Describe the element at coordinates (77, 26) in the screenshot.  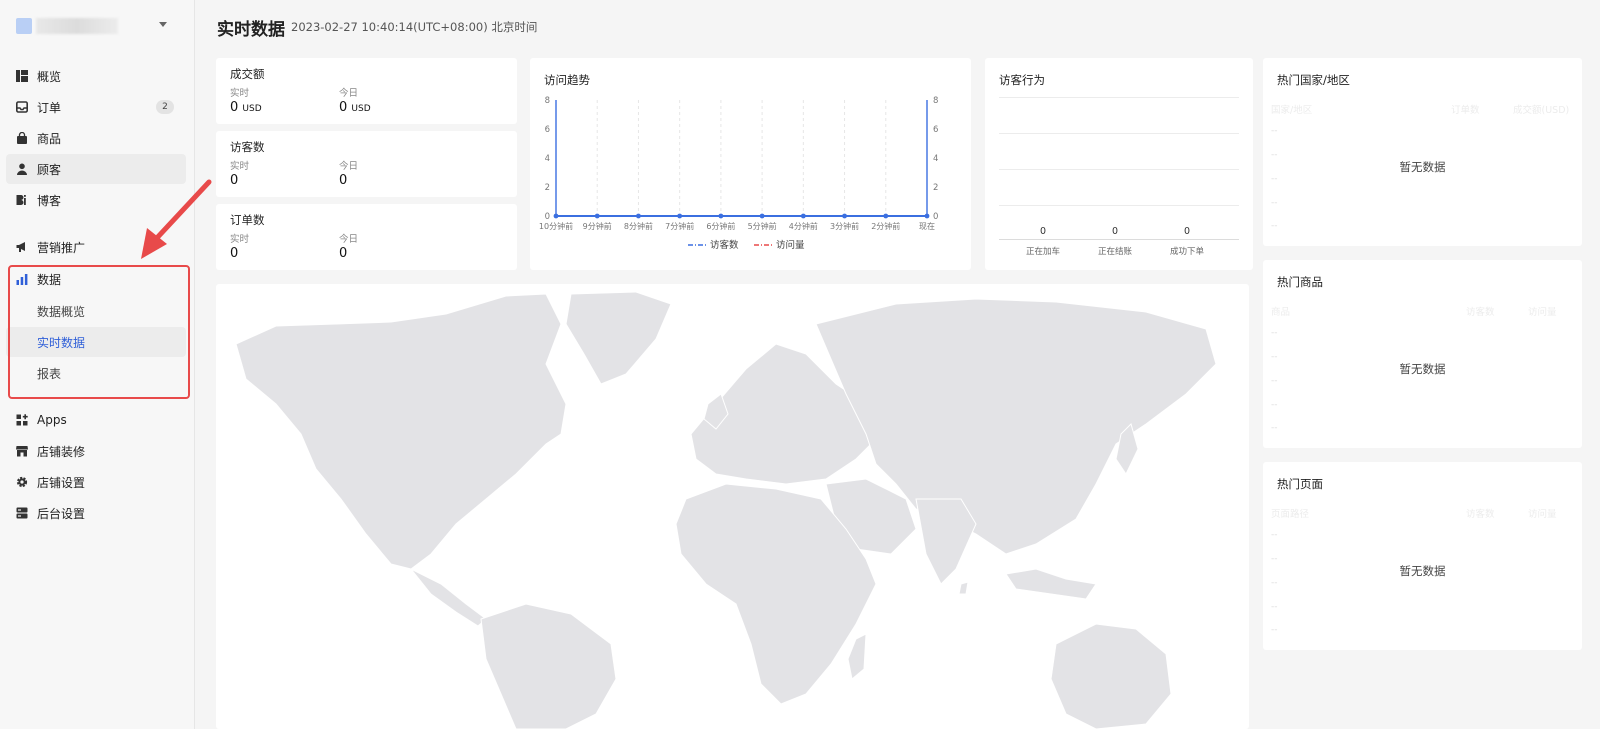
I see `store-name-blurred` at that location.